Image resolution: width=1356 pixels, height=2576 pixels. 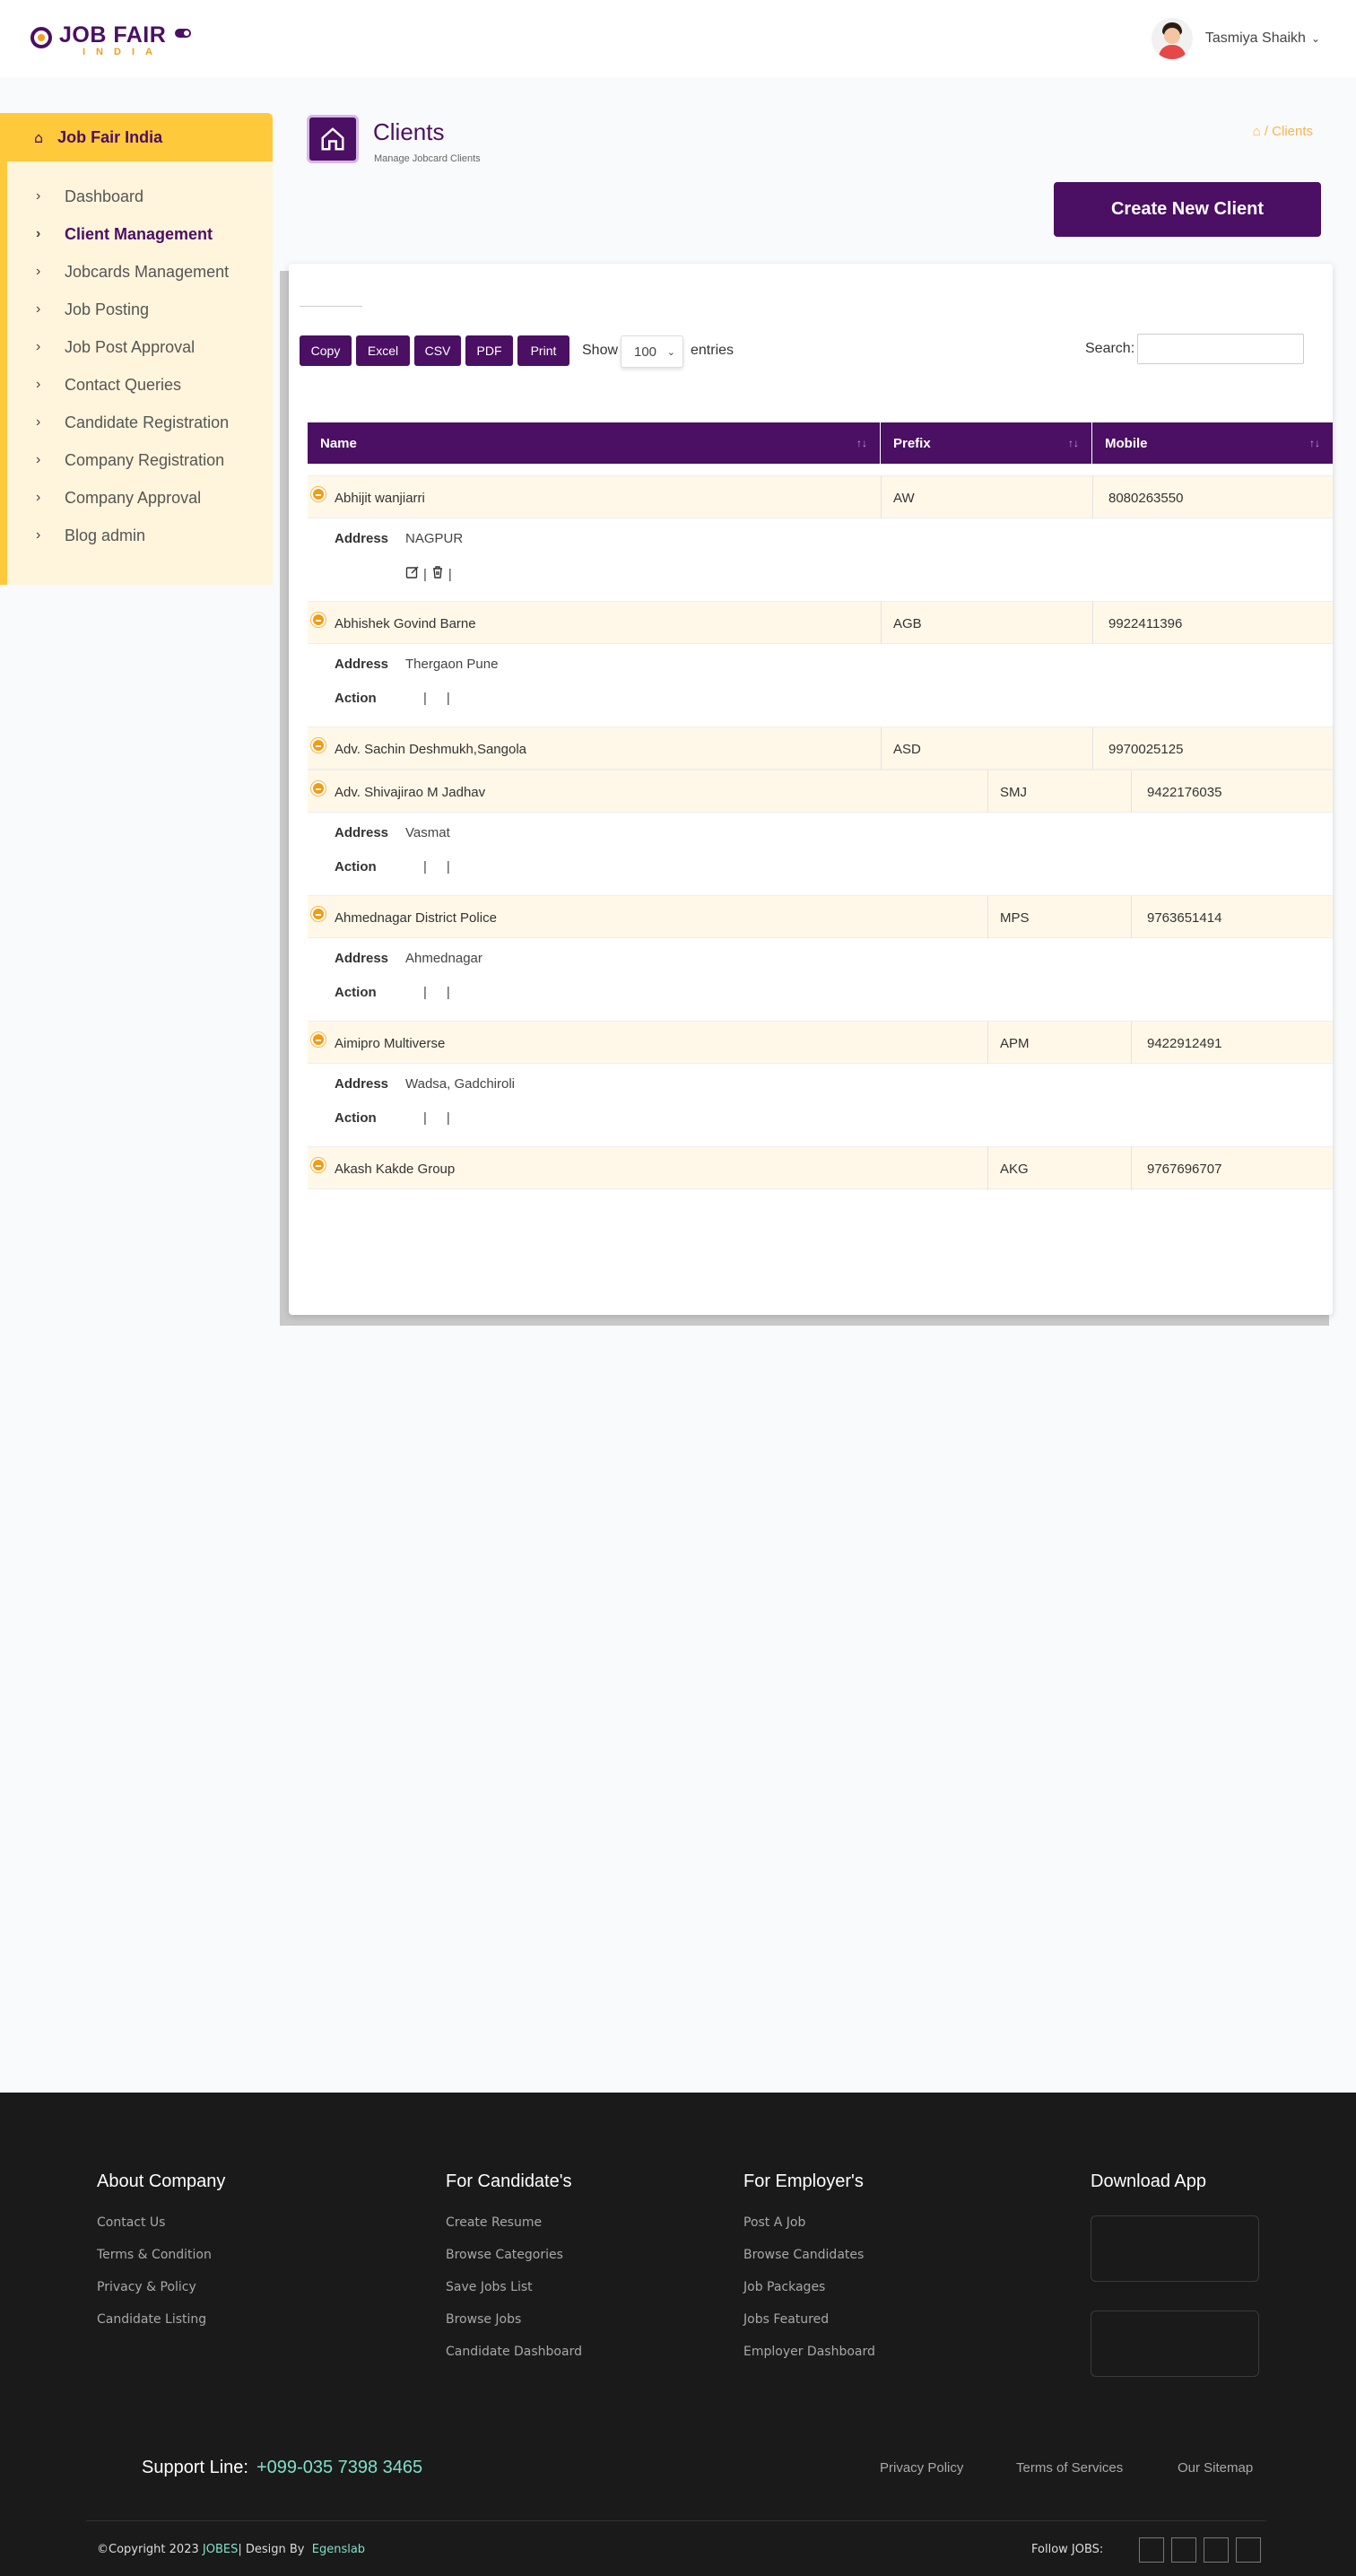 What do you see at coordinates (921, 2468) in the screenshot?
I see `privacy-policy-link: Privacy Policy` at bounding box center [921, 2468].